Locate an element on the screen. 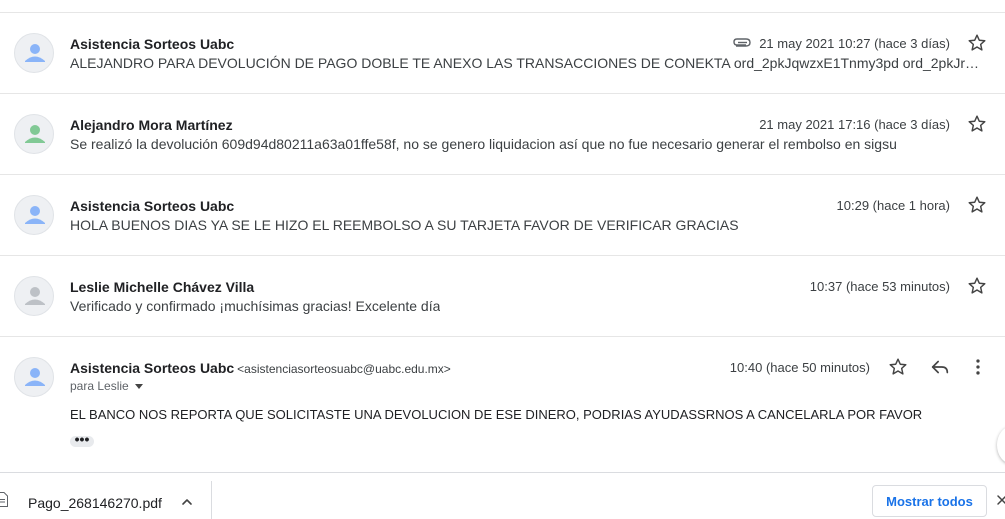  show-all-downloads-button: Mostrar todos is located at coordinates (929, 501).